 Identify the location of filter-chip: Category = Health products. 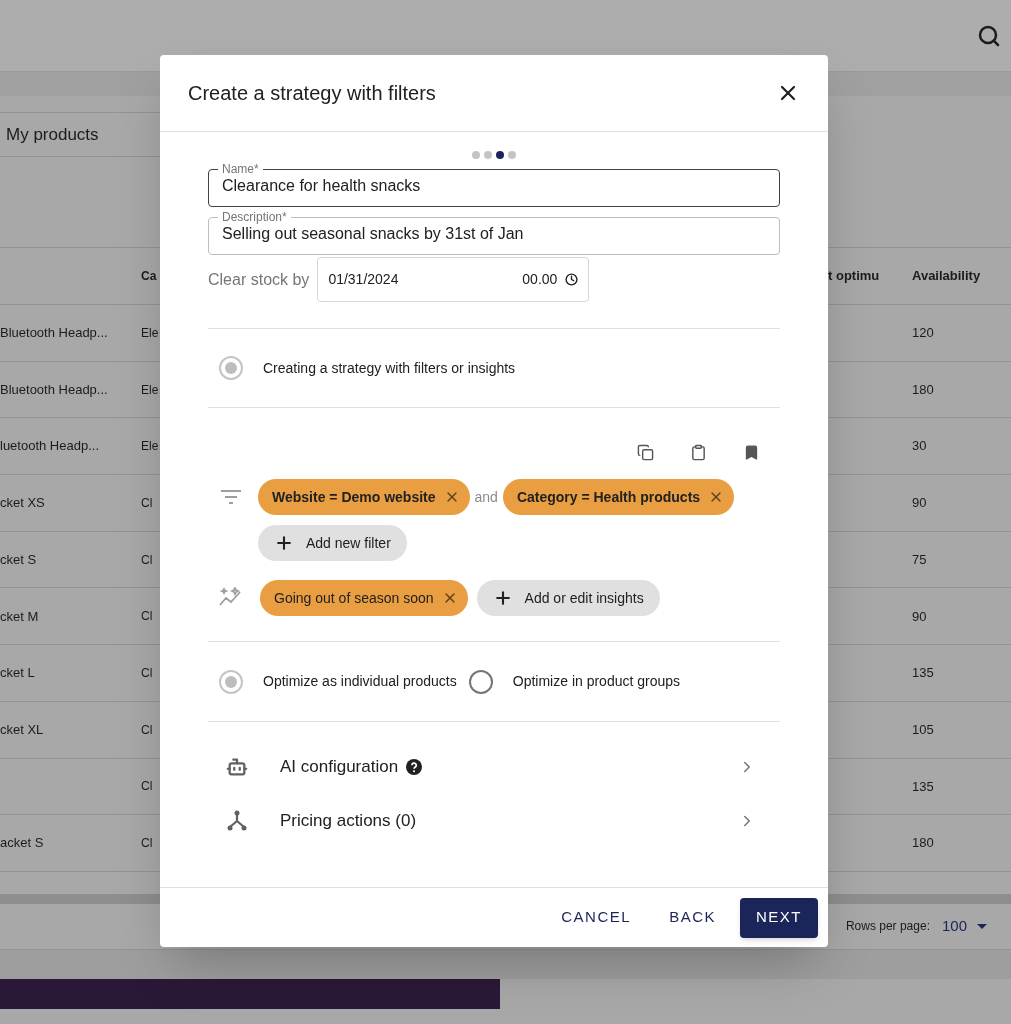
(618, 497).